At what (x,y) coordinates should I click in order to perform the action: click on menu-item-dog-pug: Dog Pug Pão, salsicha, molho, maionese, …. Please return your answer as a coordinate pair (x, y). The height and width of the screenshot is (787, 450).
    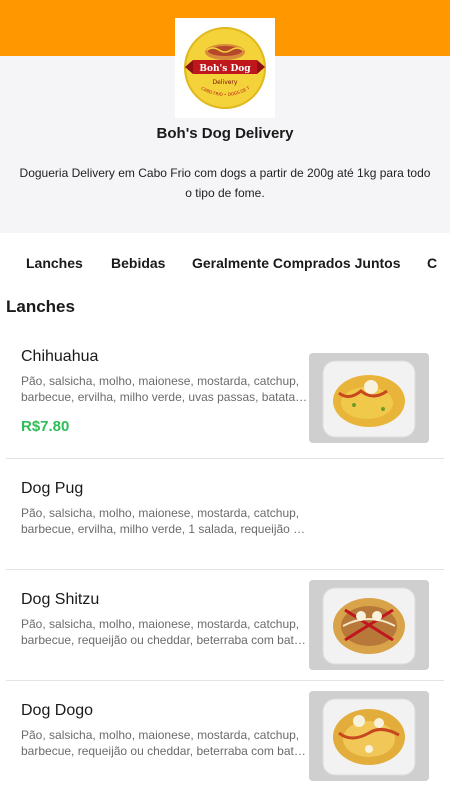
    Looking at the image, I should click on (225, 514).